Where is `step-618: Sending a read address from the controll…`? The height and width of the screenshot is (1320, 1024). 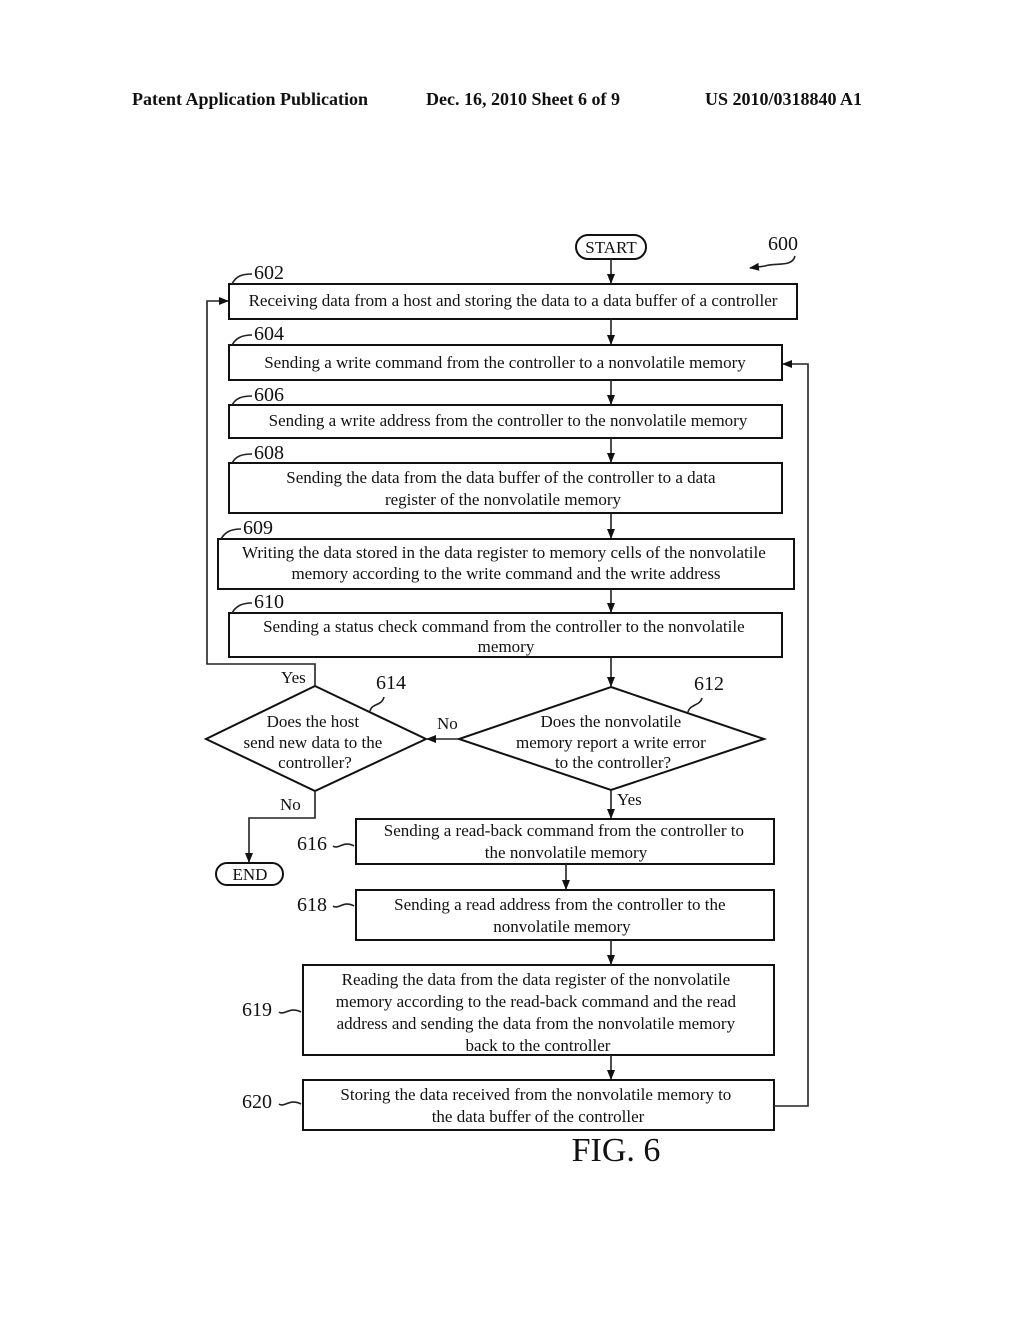
step-618: Sending a read address from the controll… is located at coordinates (536, 915).